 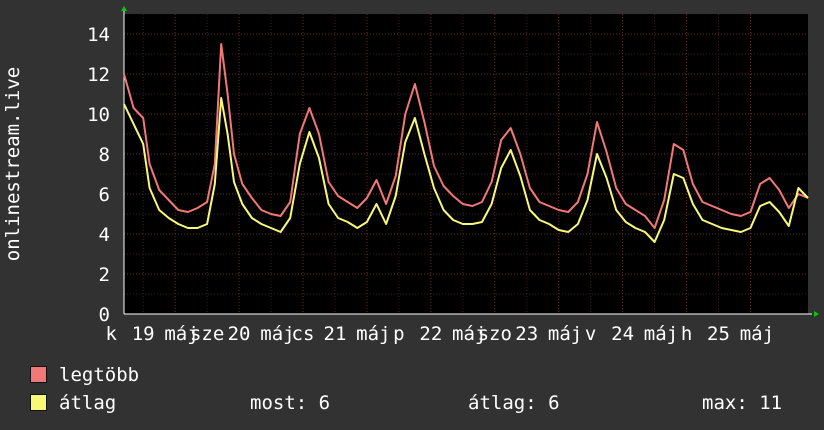 I want to click on y-tick-label: 2, so click(x=104, y=275).